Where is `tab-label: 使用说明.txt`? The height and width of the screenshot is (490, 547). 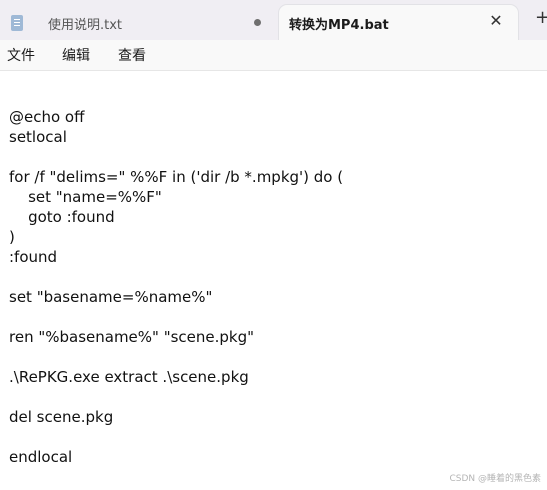 tab-label: 使用说明.txt is located at coordinates (85, 25).